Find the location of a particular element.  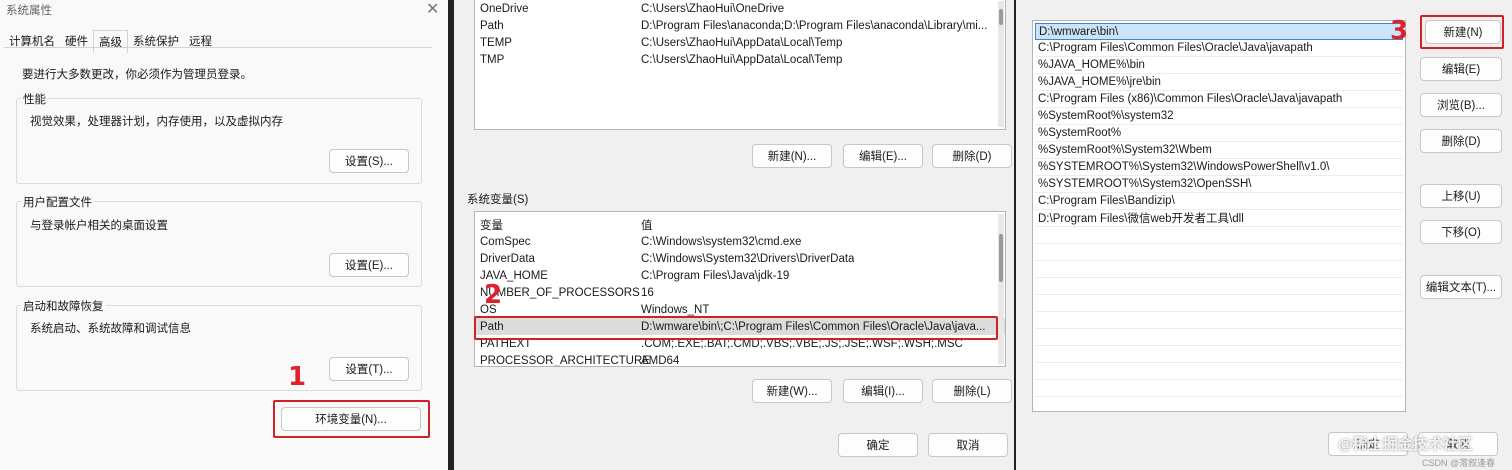

dialog-title: 系统属性 is located at coordinates (29, 11).